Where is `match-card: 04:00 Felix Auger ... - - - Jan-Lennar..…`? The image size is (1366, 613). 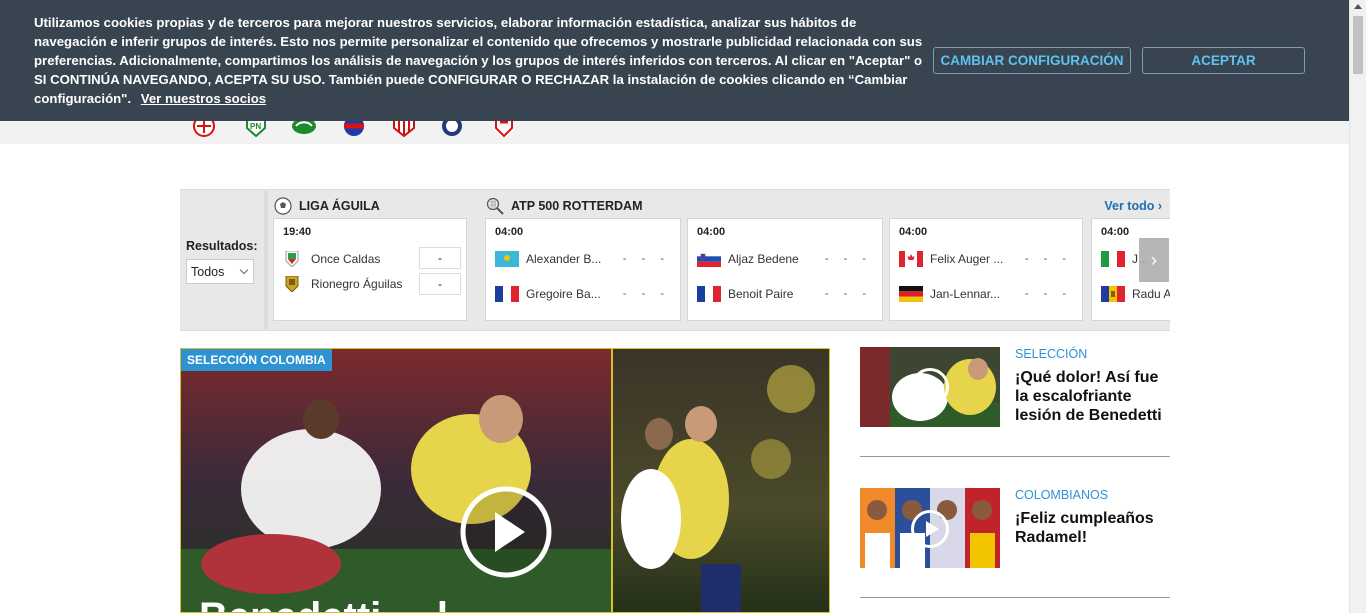
match-card: 04:00 Felix Auger ... - - - Jan-Lennar..… is located at coordinates (986, 269).